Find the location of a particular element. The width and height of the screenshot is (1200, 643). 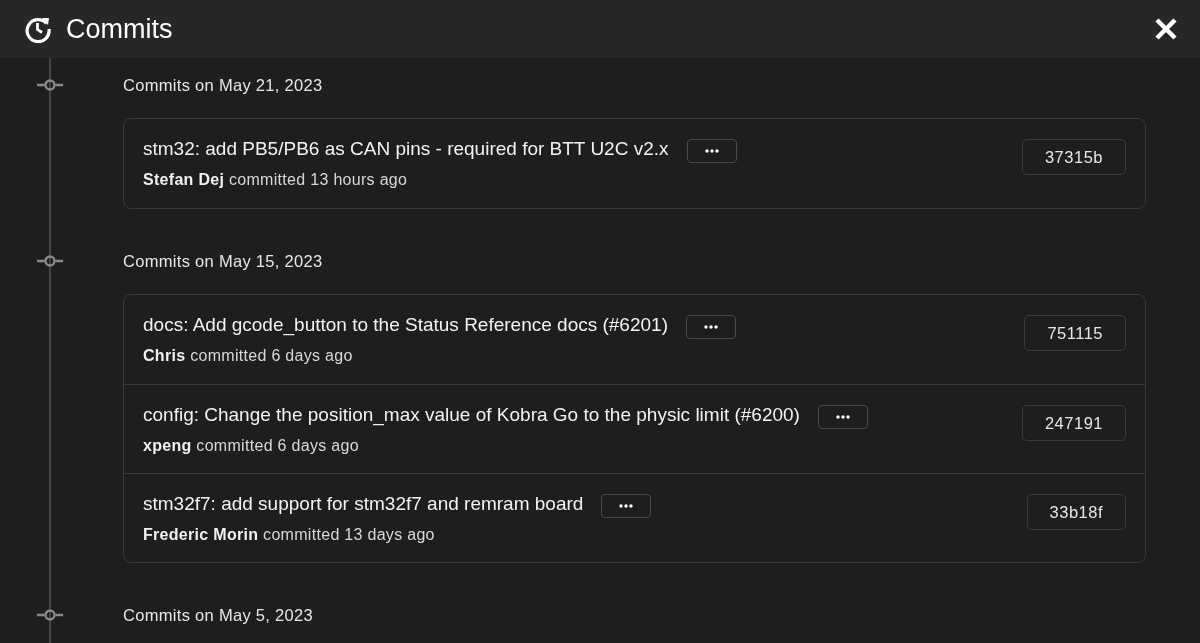

commit-hash-button: 33b18f is located at coordinates (1076, 512).